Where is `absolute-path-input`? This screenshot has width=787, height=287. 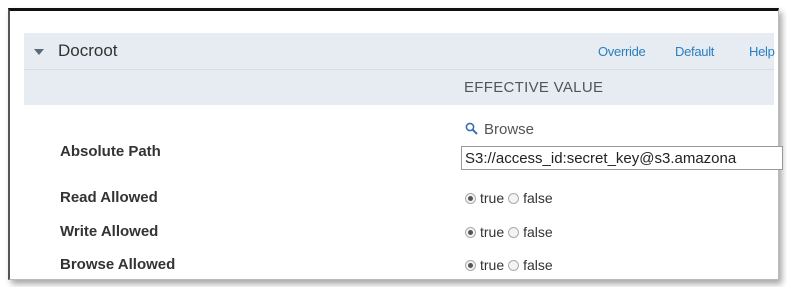
absolute-path-input is located at coordinates (622, 158).